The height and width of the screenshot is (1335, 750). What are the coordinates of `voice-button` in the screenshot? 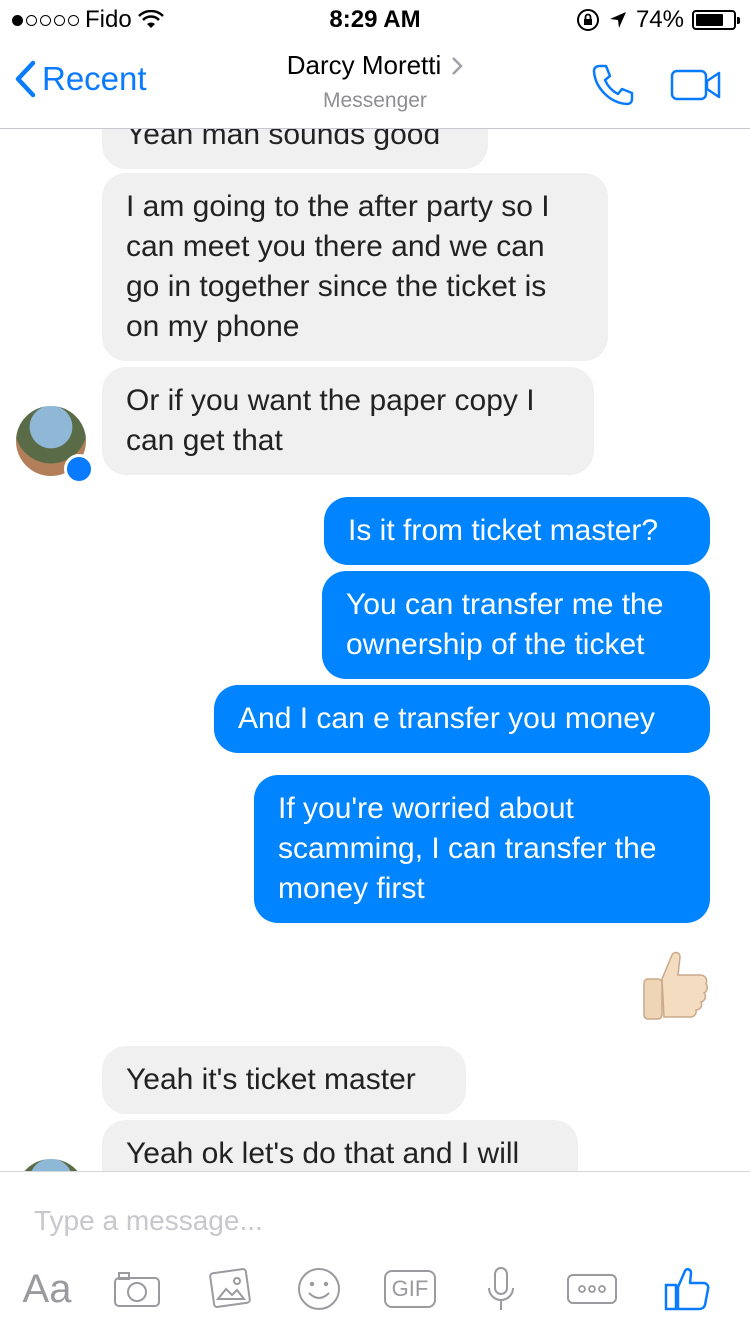 It's located at (501, 1289).